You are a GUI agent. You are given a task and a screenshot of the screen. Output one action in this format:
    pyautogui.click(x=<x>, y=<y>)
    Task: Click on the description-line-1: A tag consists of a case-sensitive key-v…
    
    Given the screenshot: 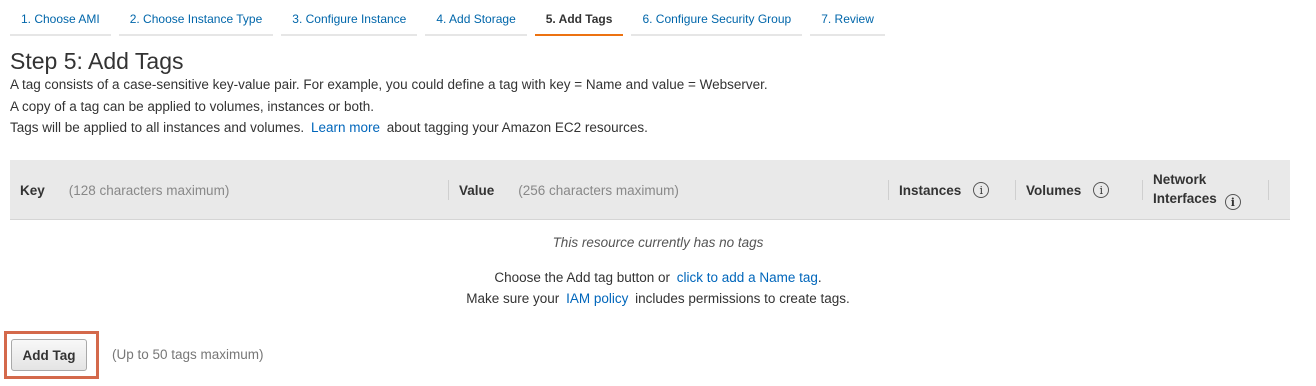 What is the action you would take?
    pyautogui.click(x=389, y=84)
    